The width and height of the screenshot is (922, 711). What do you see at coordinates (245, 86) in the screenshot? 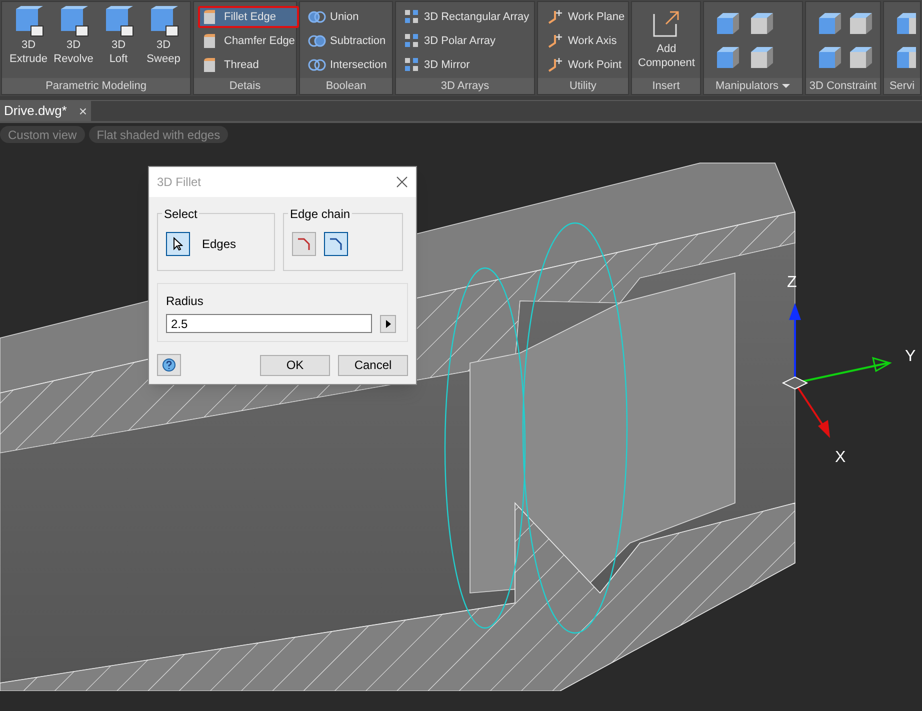
I see `panel-title: Detais` at bounding box center [245, 86].